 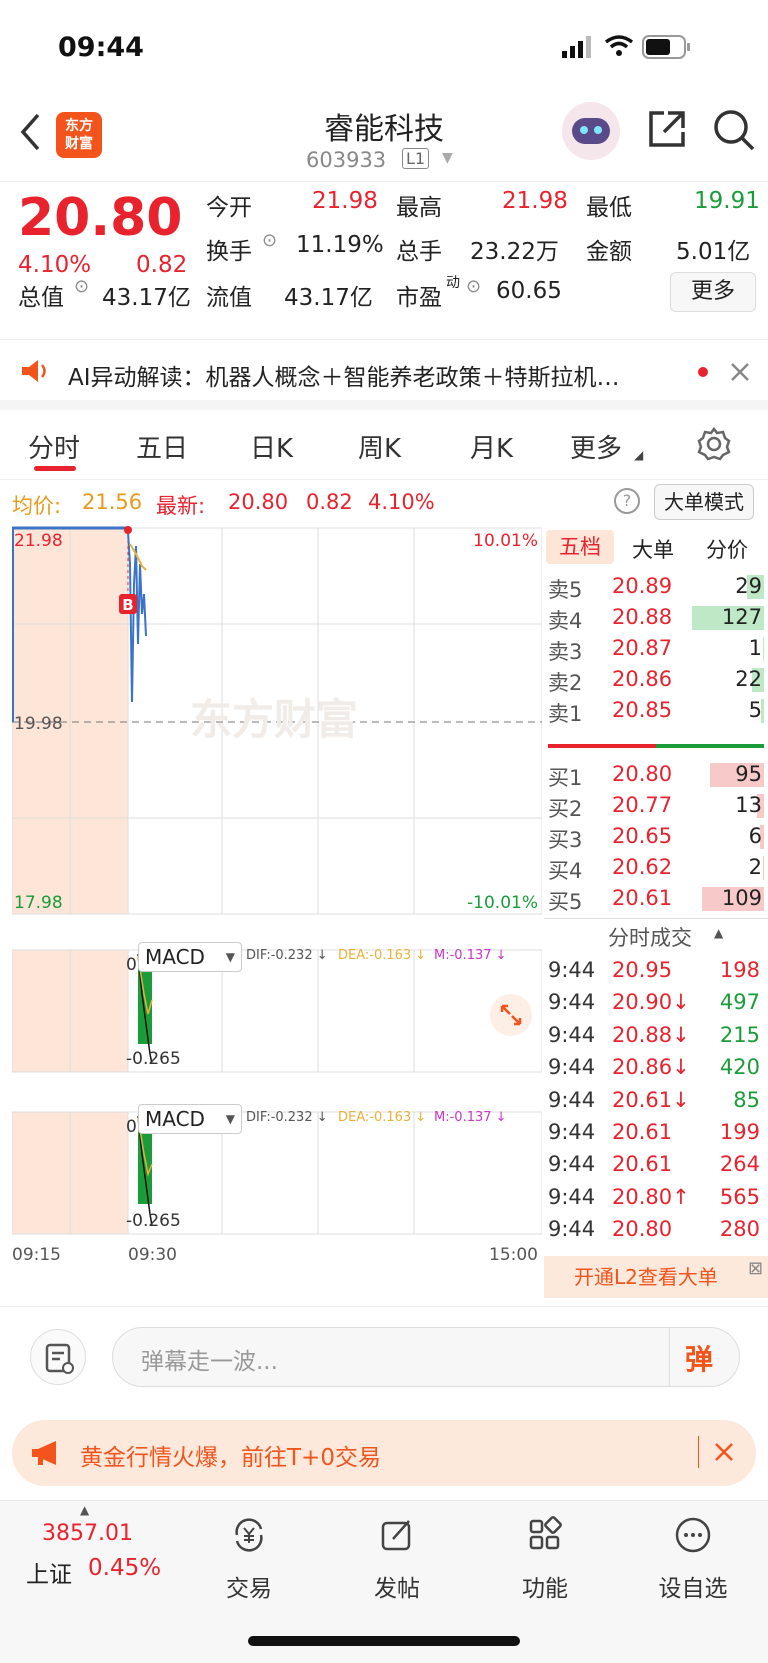 I want to click on l2-upgrade-banner: 开通L2查看大单, so click(x=656, y=1277).